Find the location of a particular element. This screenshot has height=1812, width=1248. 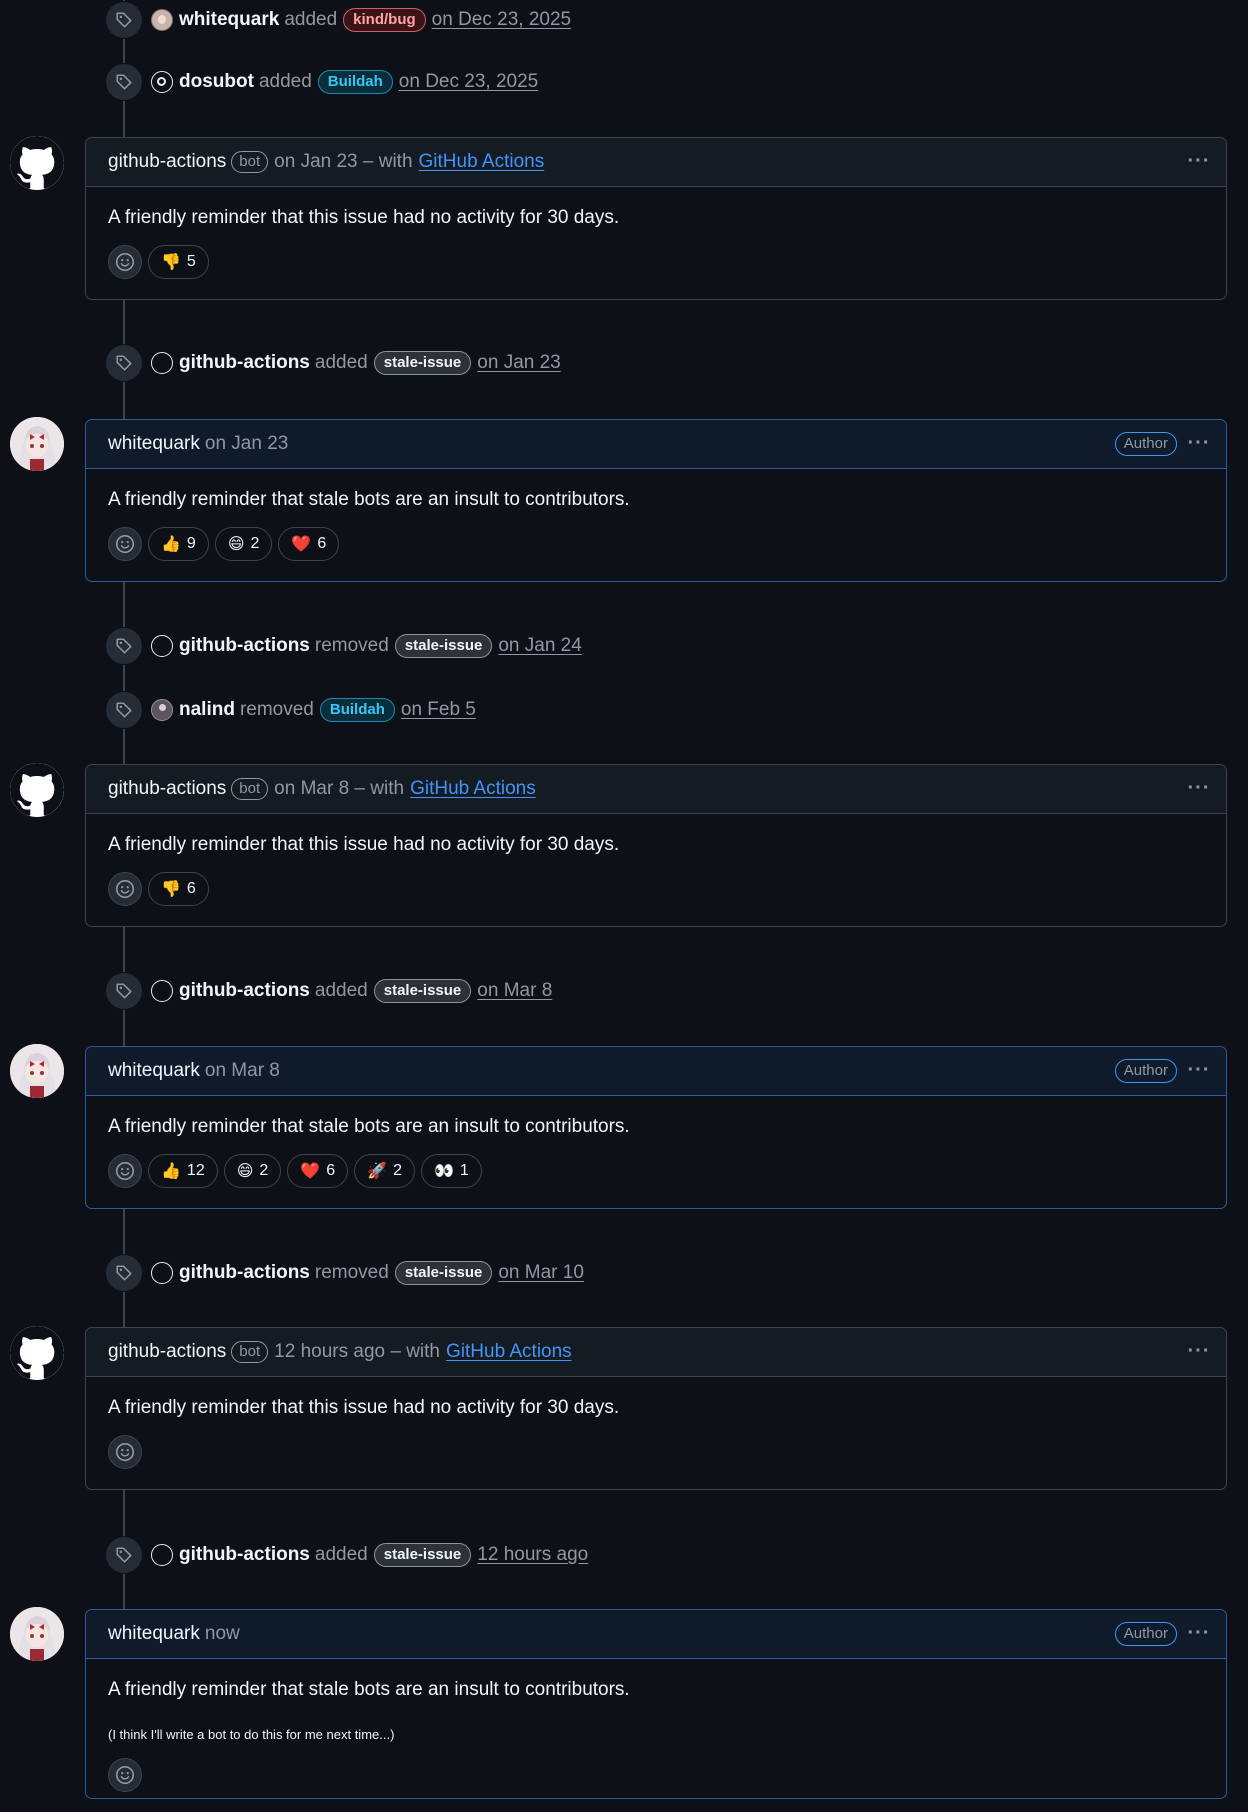

comment-timestamp: on Mar 8 – with is located at coordinates (339, 789).